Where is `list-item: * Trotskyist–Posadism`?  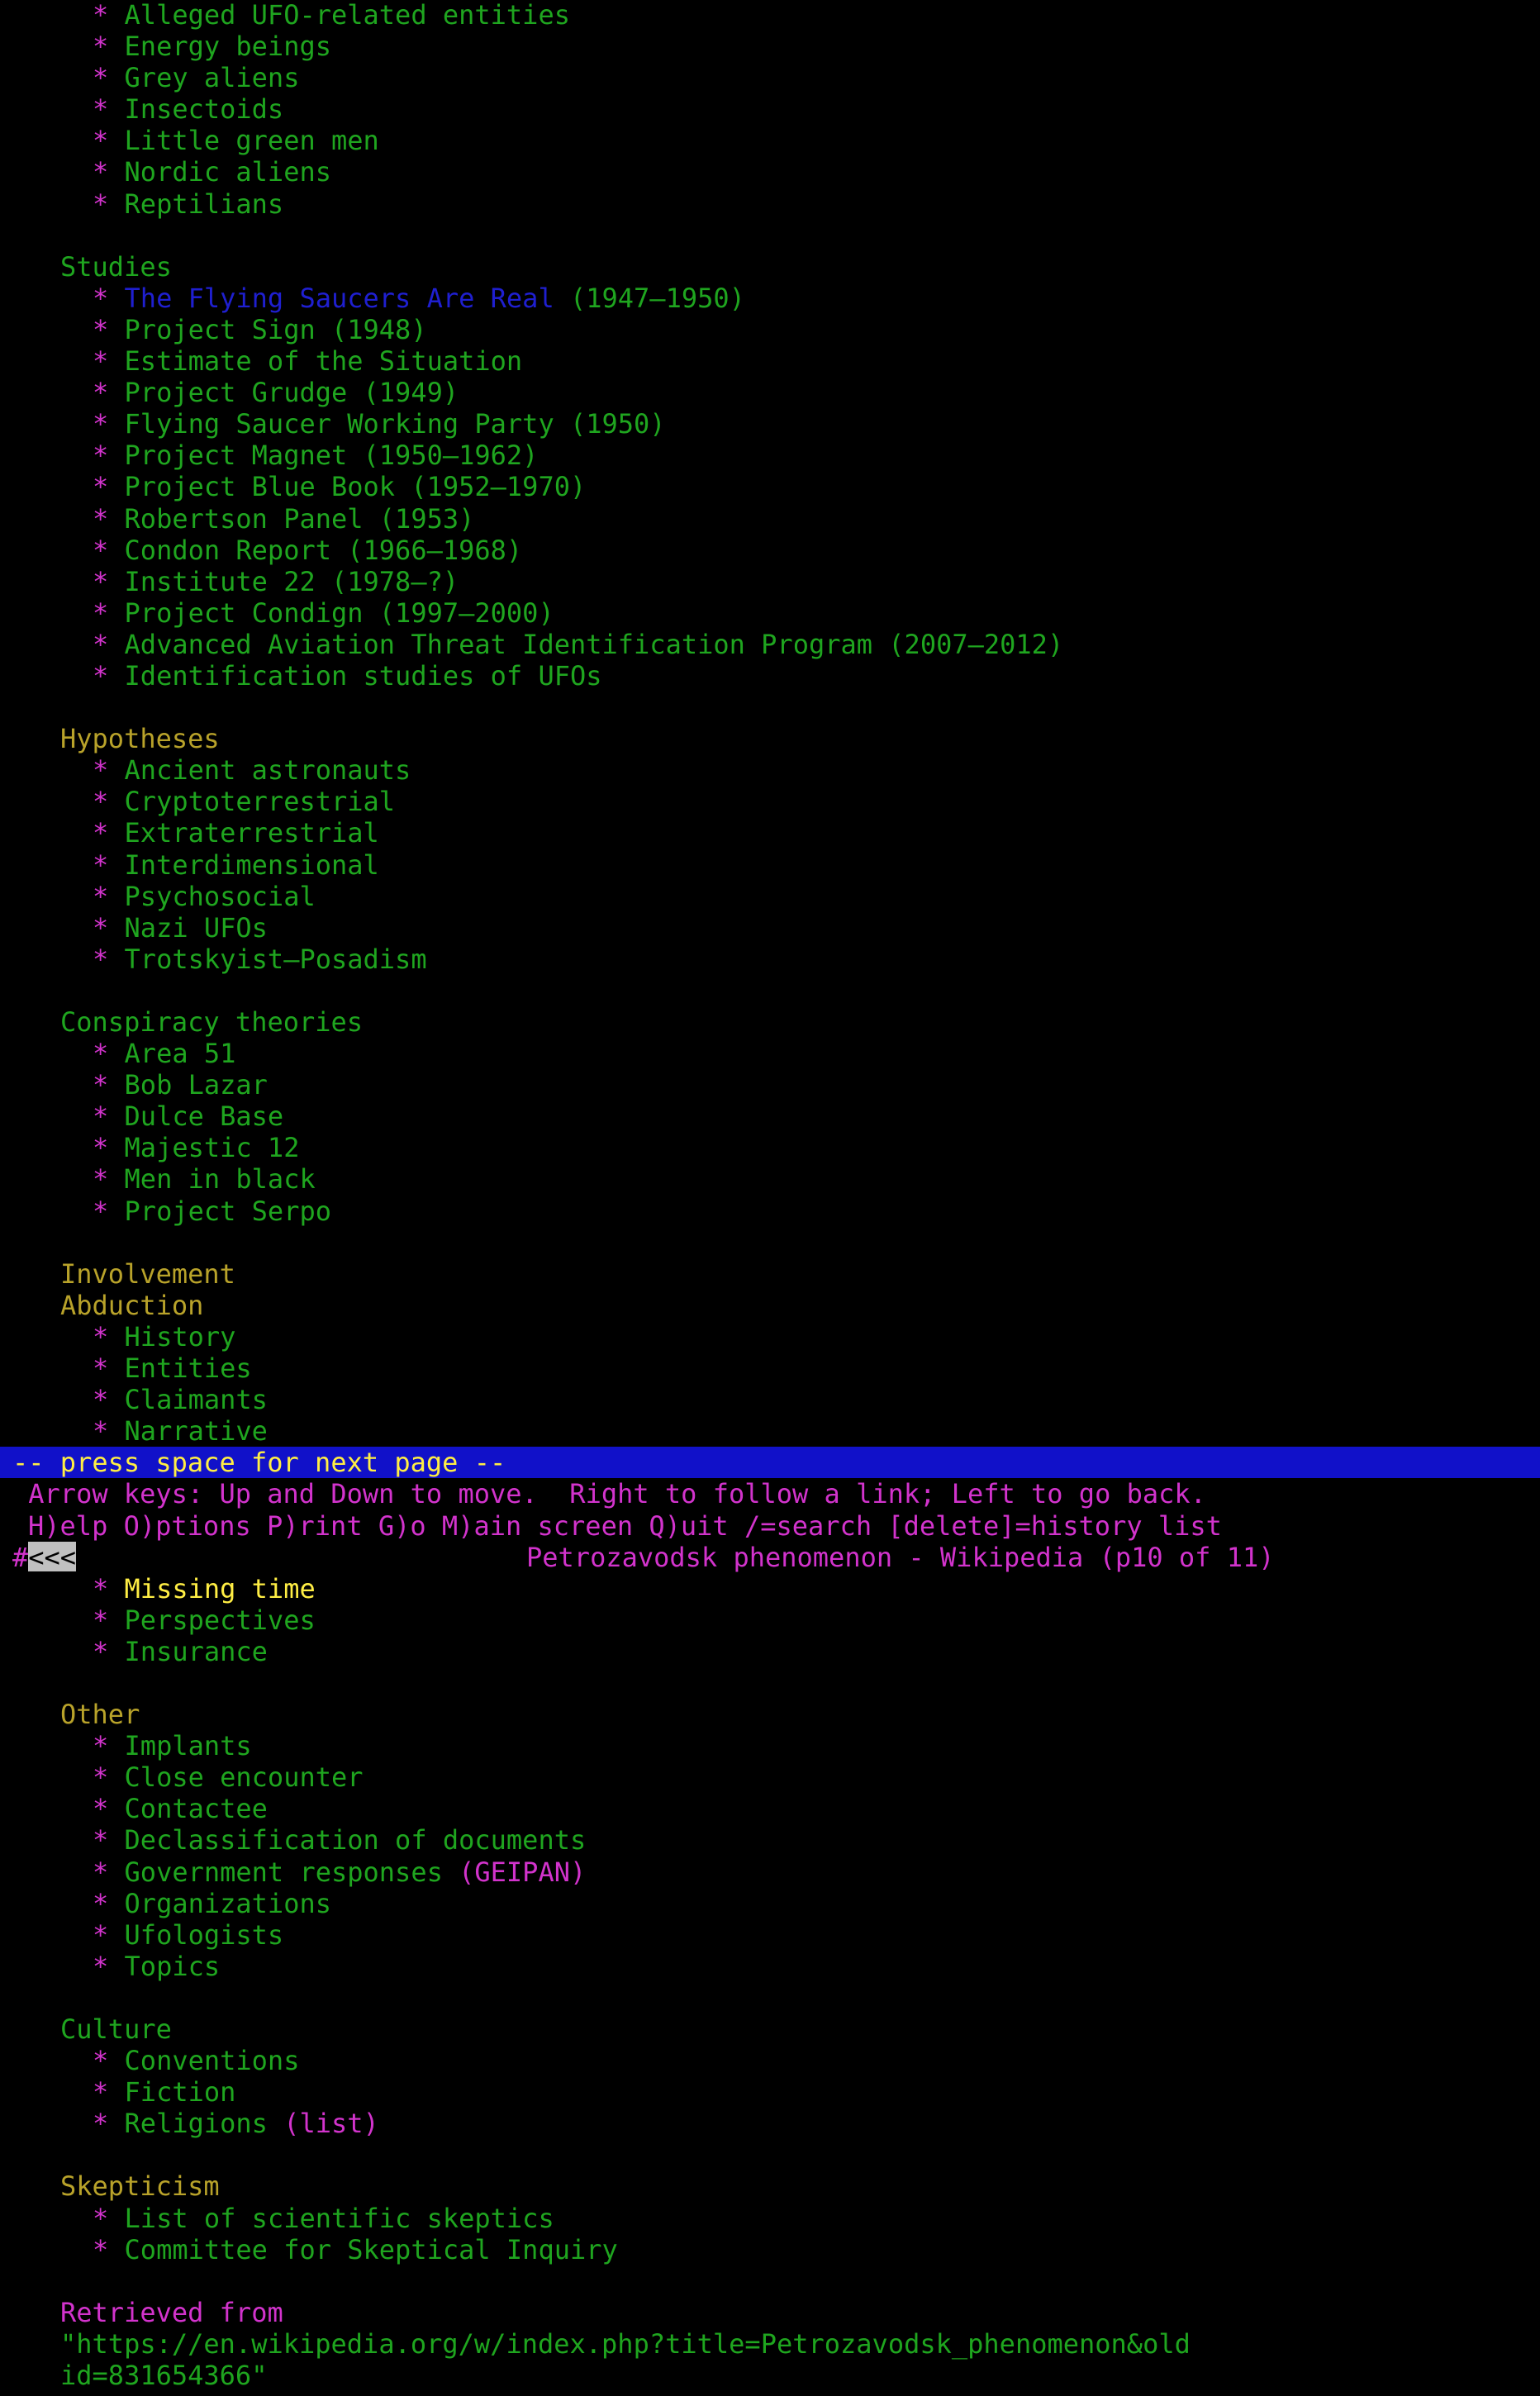
list-item: * Trotskyist–Posadism is located at coordinates (770, 960).